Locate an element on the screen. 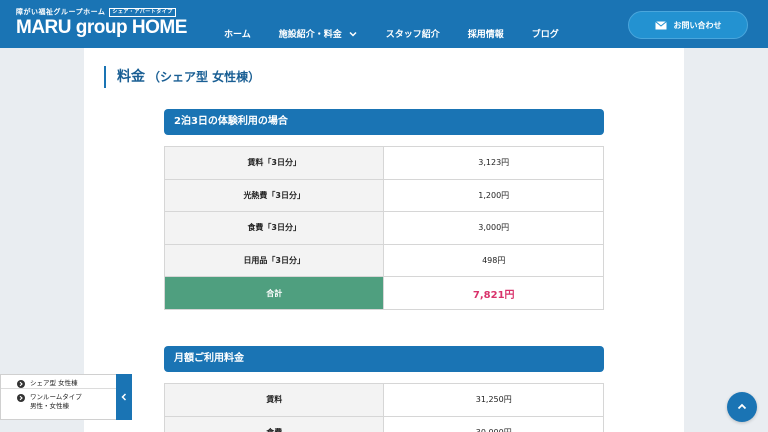 Image resolution: width=768 pixels, height=432 pixels. table-row: 賃料「3日分」 3,123円 is located at coordinates (383, 163).